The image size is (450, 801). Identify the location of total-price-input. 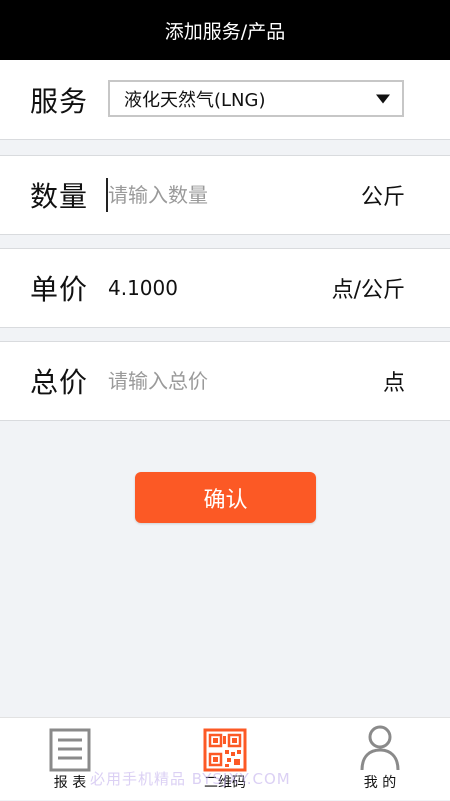
(223, 381).